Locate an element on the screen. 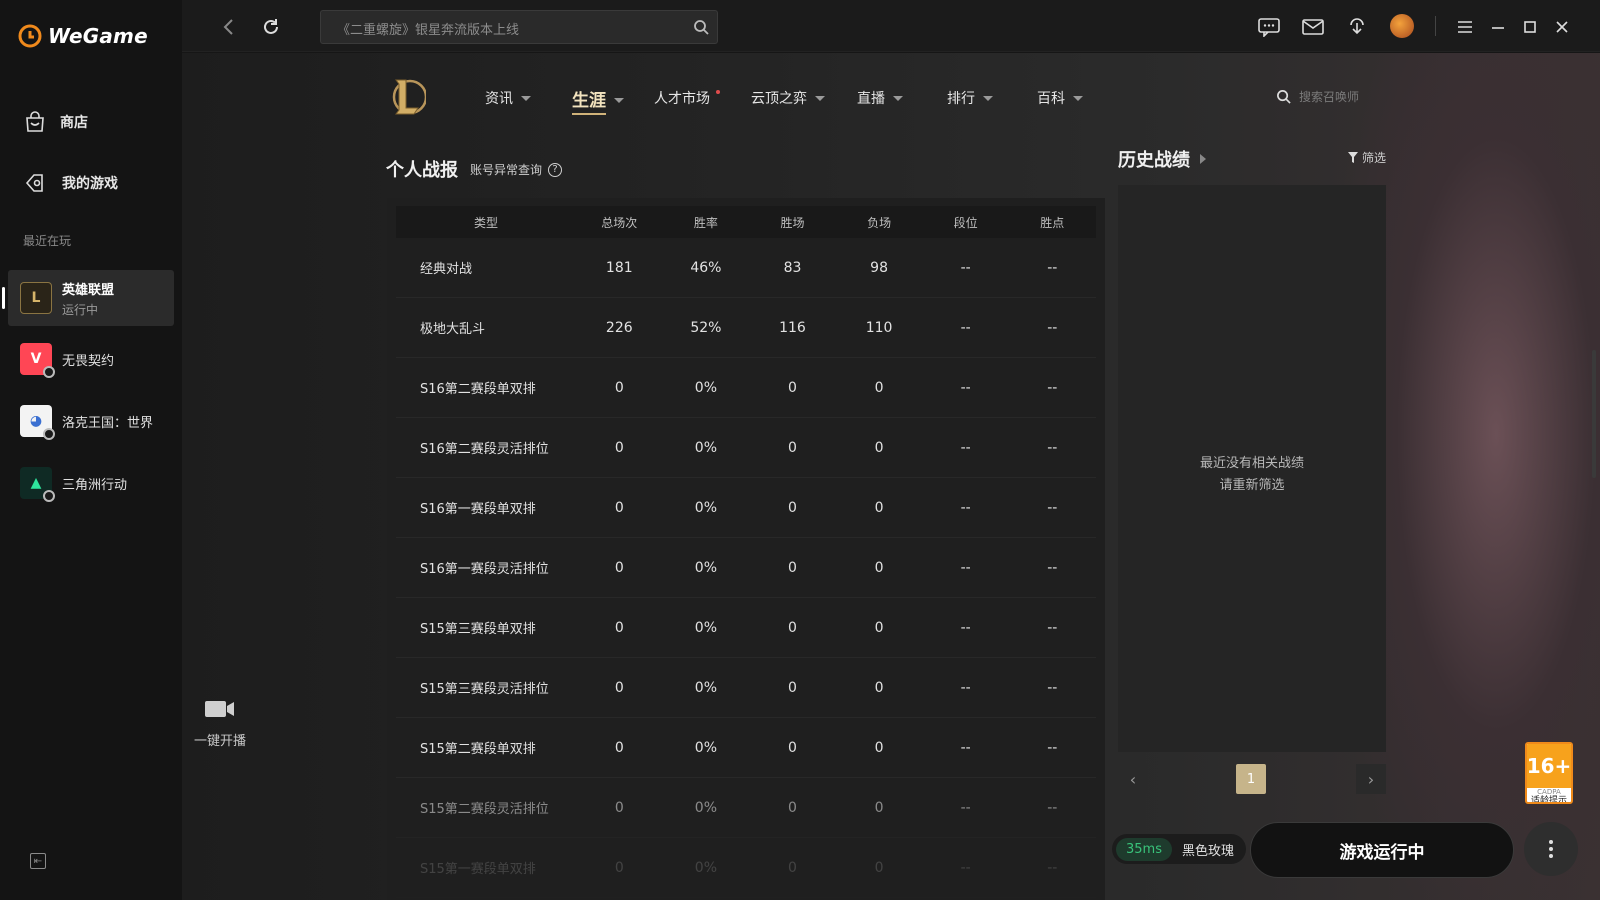 The image size is (1600, 900). table-cell: 110 is located at coordinates (879, 327).